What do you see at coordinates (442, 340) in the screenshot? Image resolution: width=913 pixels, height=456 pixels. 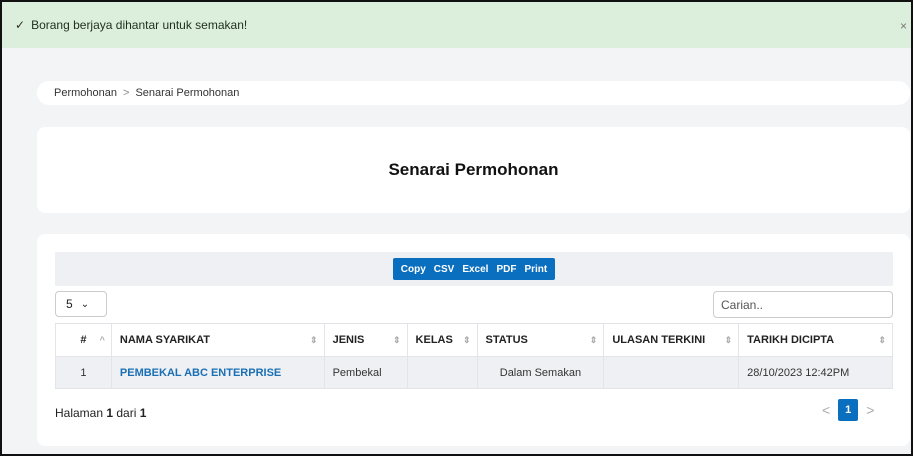 I see `column-header-class: KELAS ⇕` at bounding box center [442, 340].